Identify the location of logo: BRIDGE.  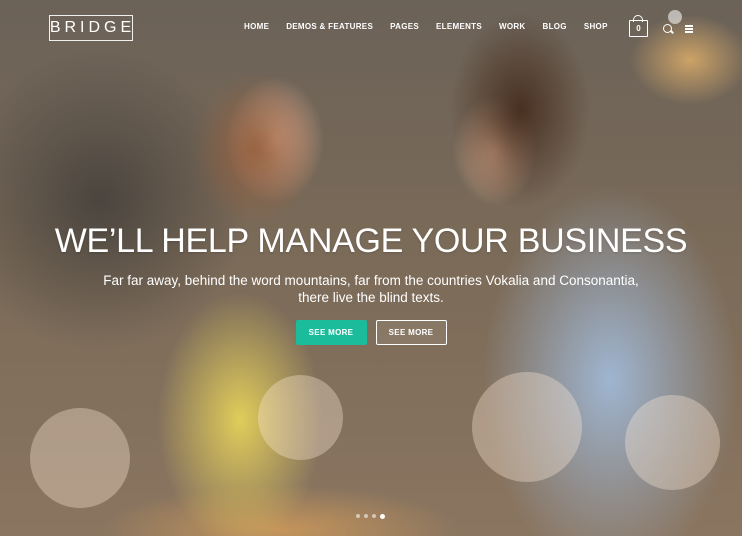
(91, 28).